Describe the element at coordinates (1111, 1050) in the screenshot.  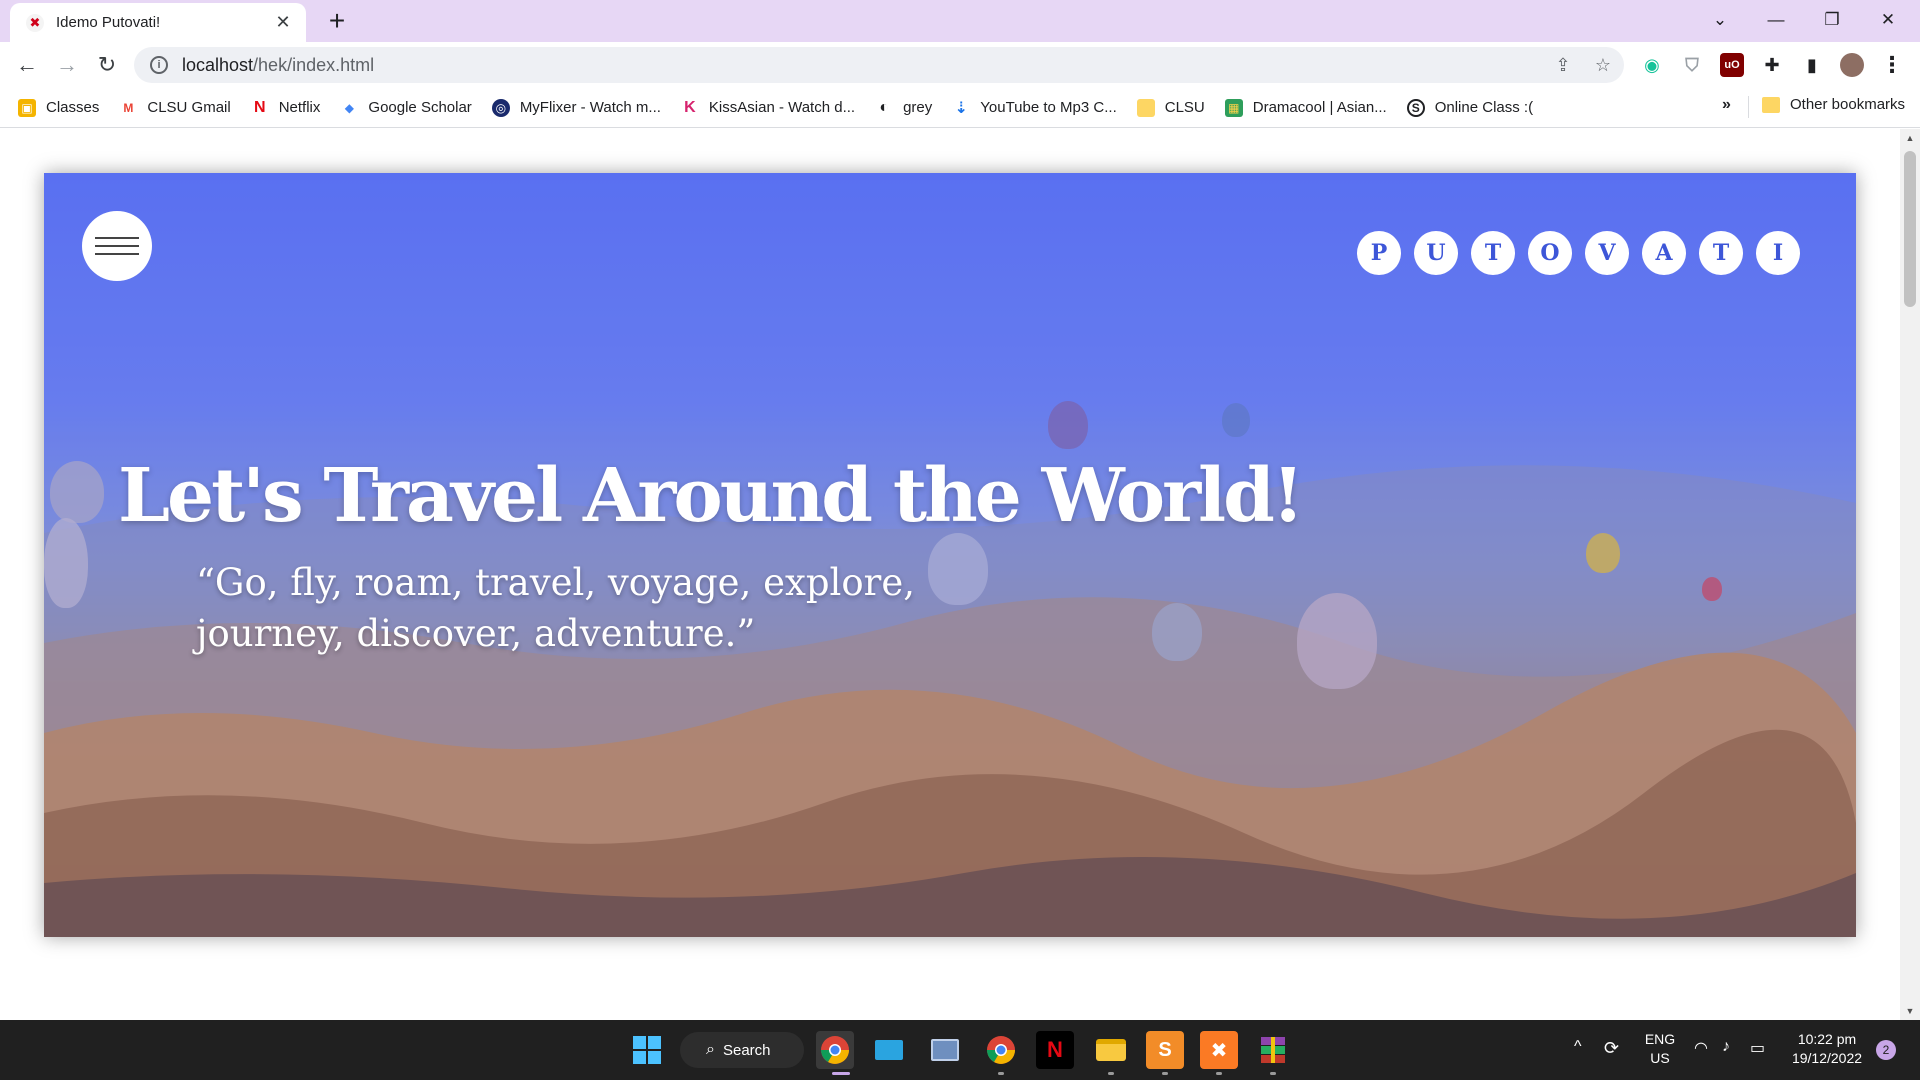
I see `file-explorer-app-icon` at that location.